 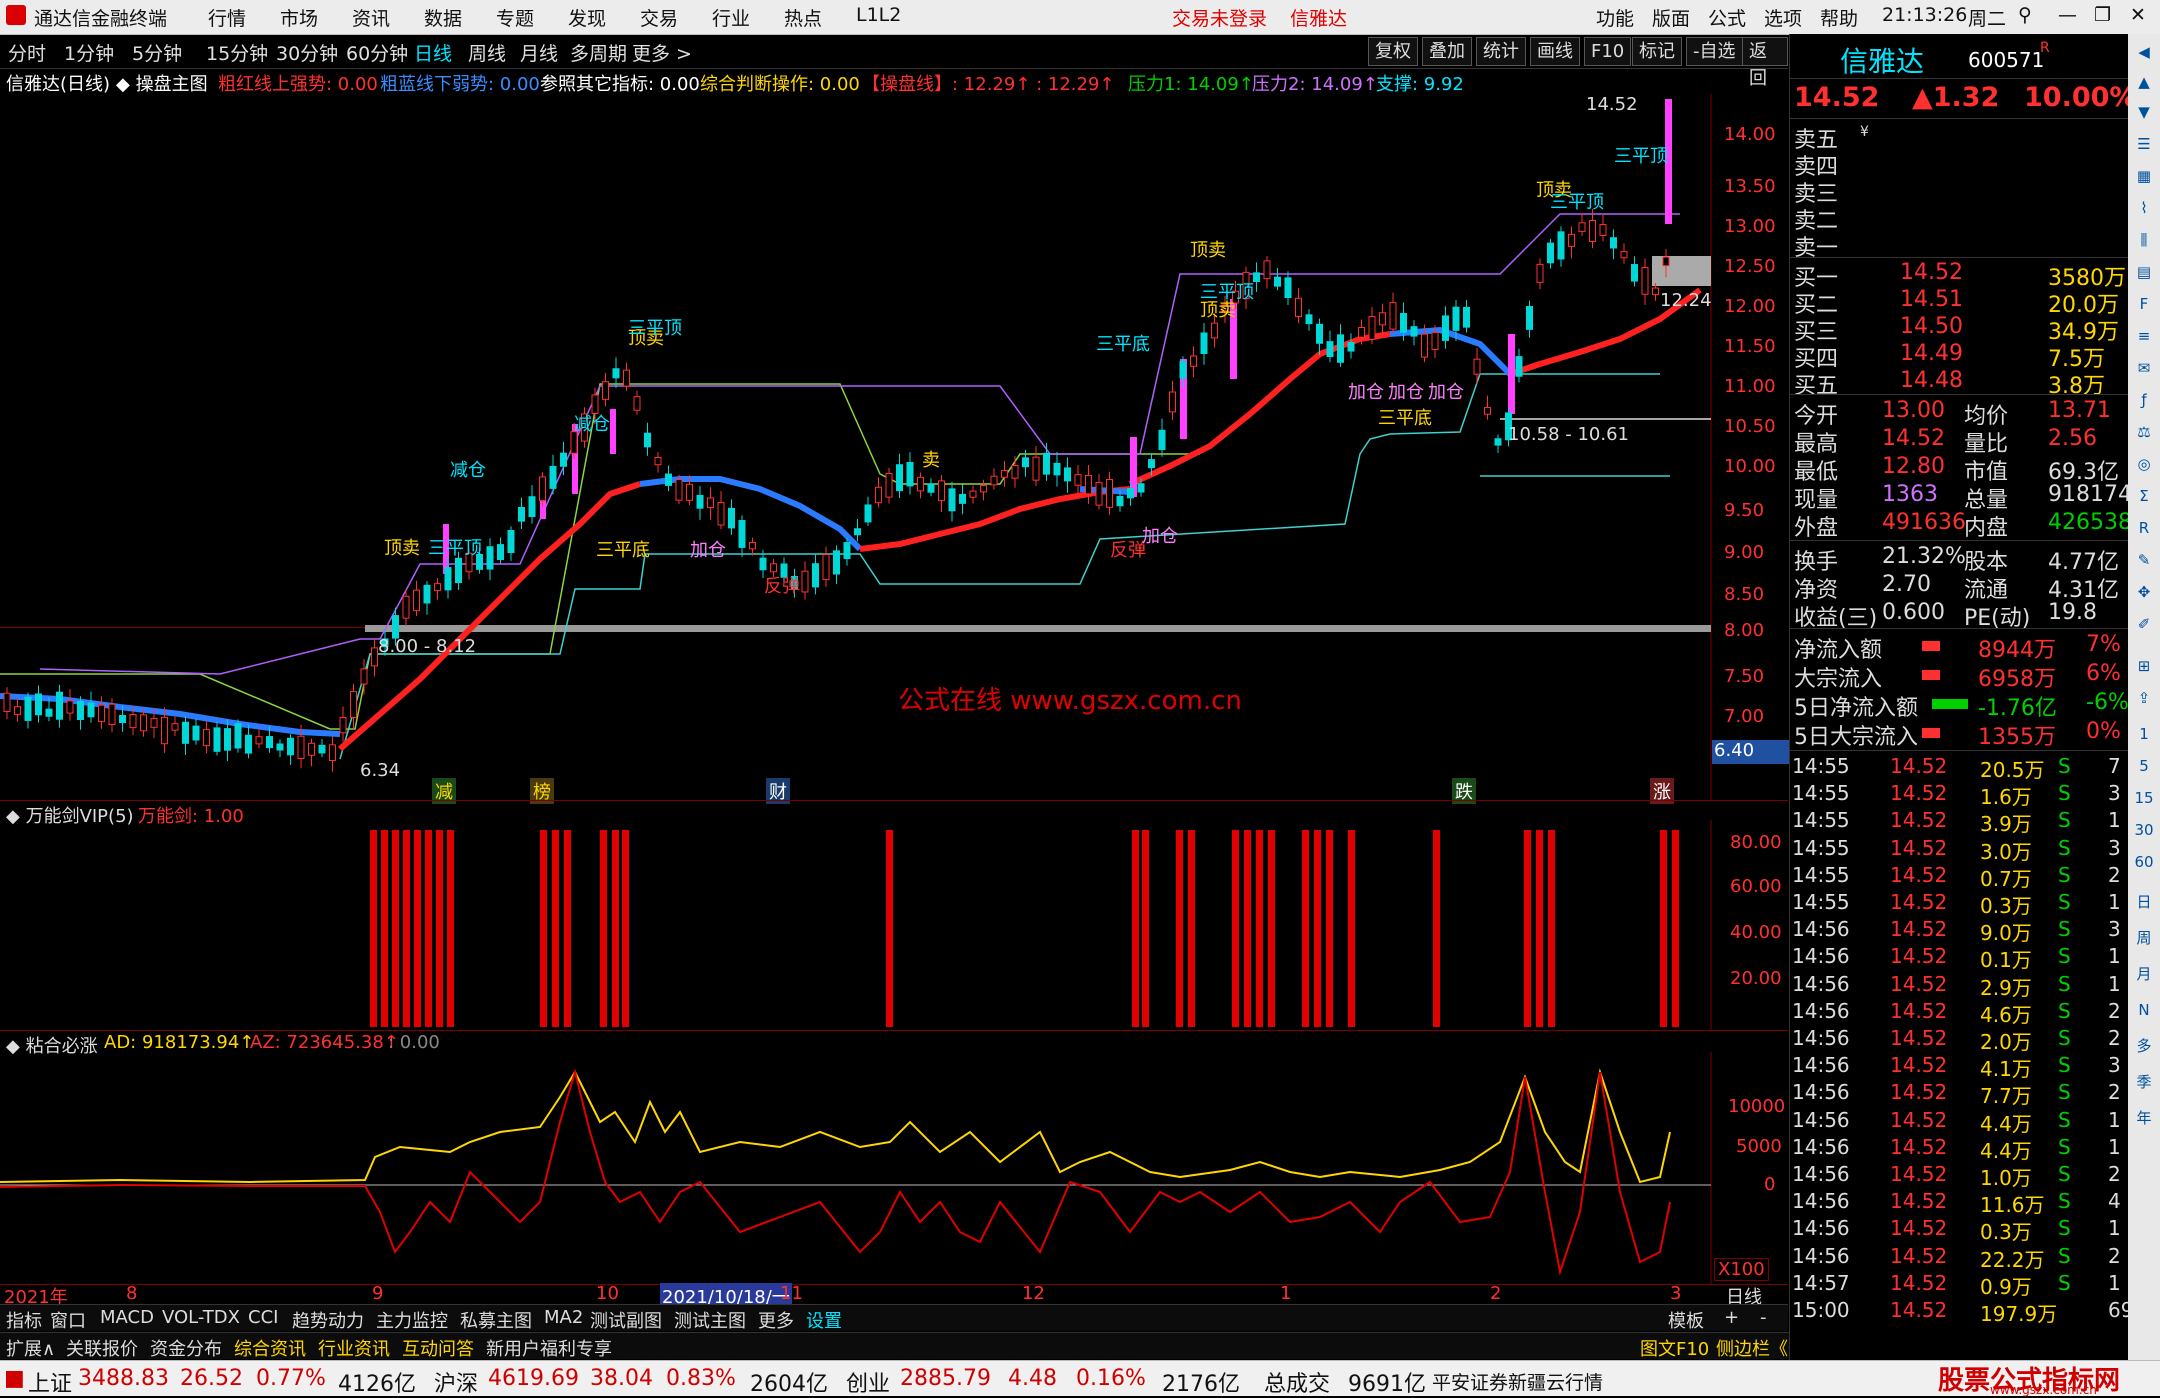 What do you see at coordinates (487, 52) in the screenshot?
I see `period-tab: 周线` at bounding box center [487, 52].